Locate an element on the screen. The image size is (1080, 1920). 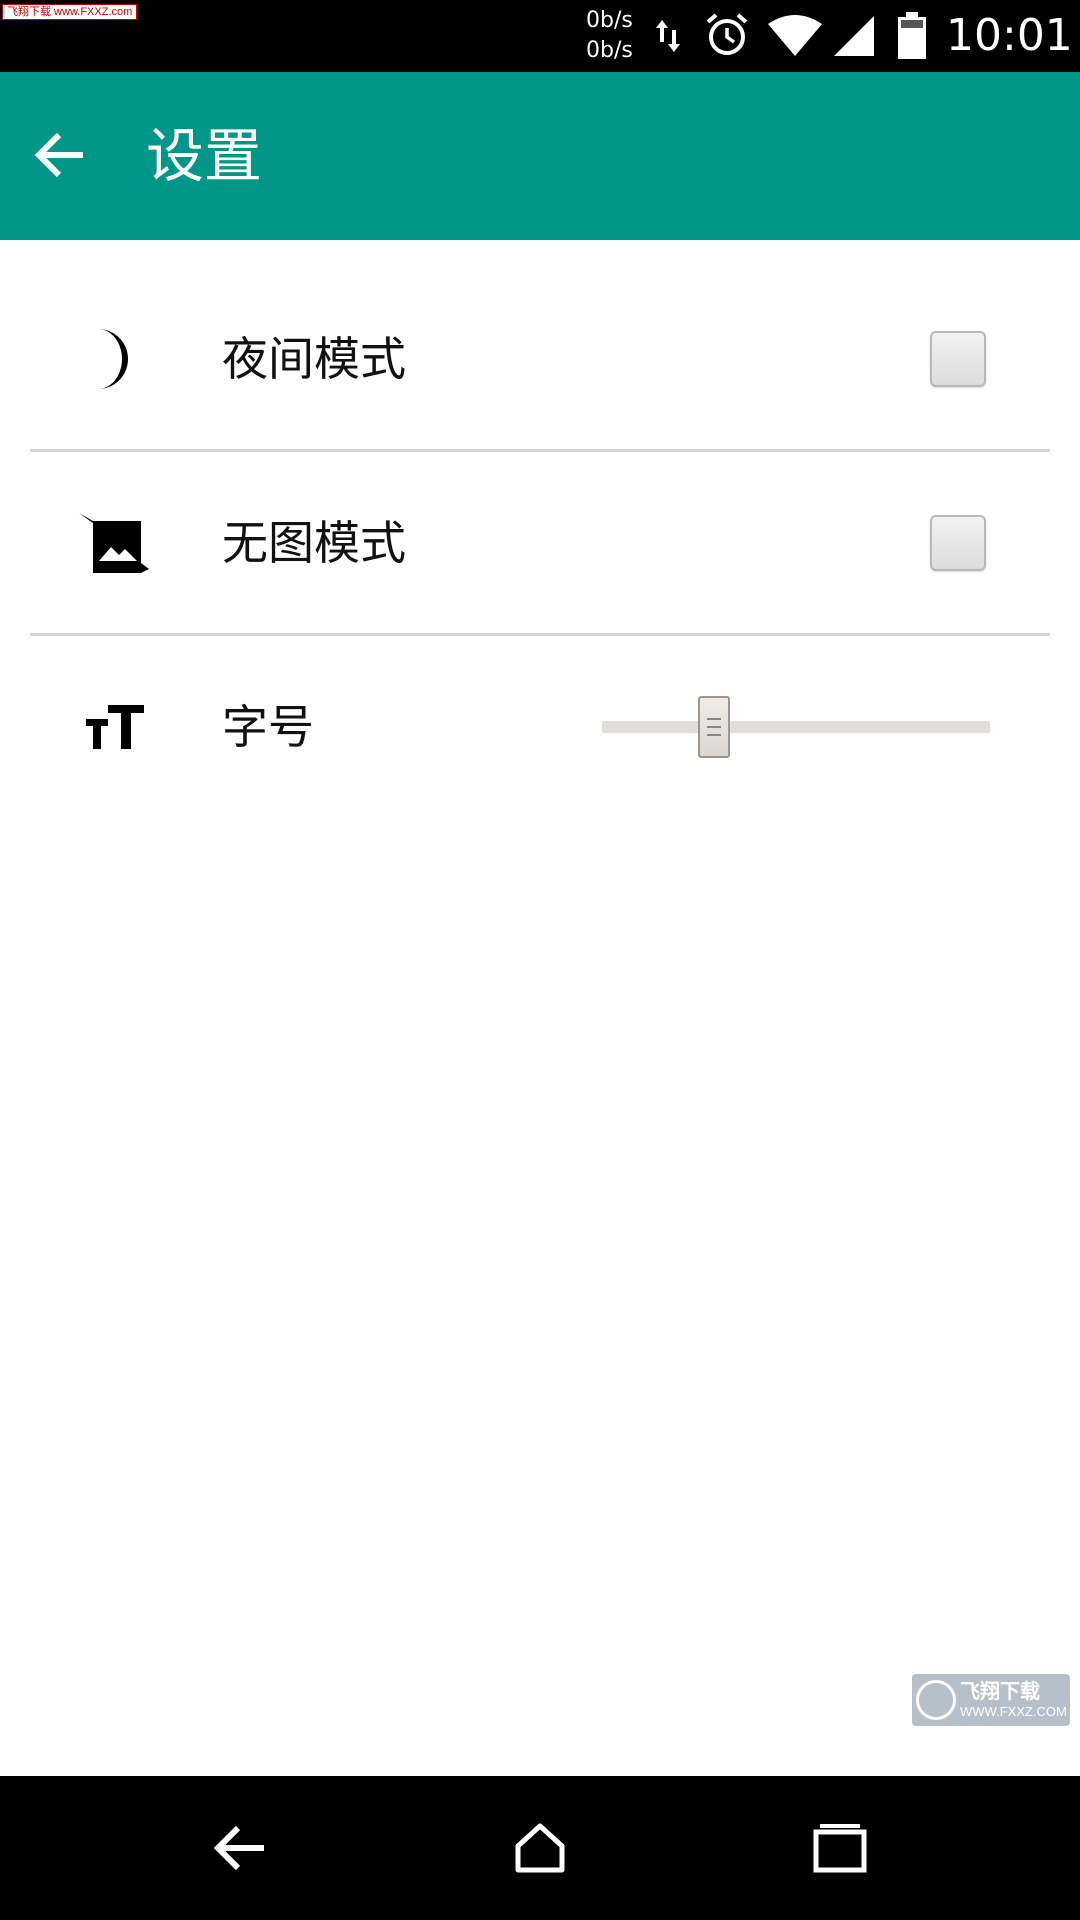
signal-icon is located at coordinates (854, 36).